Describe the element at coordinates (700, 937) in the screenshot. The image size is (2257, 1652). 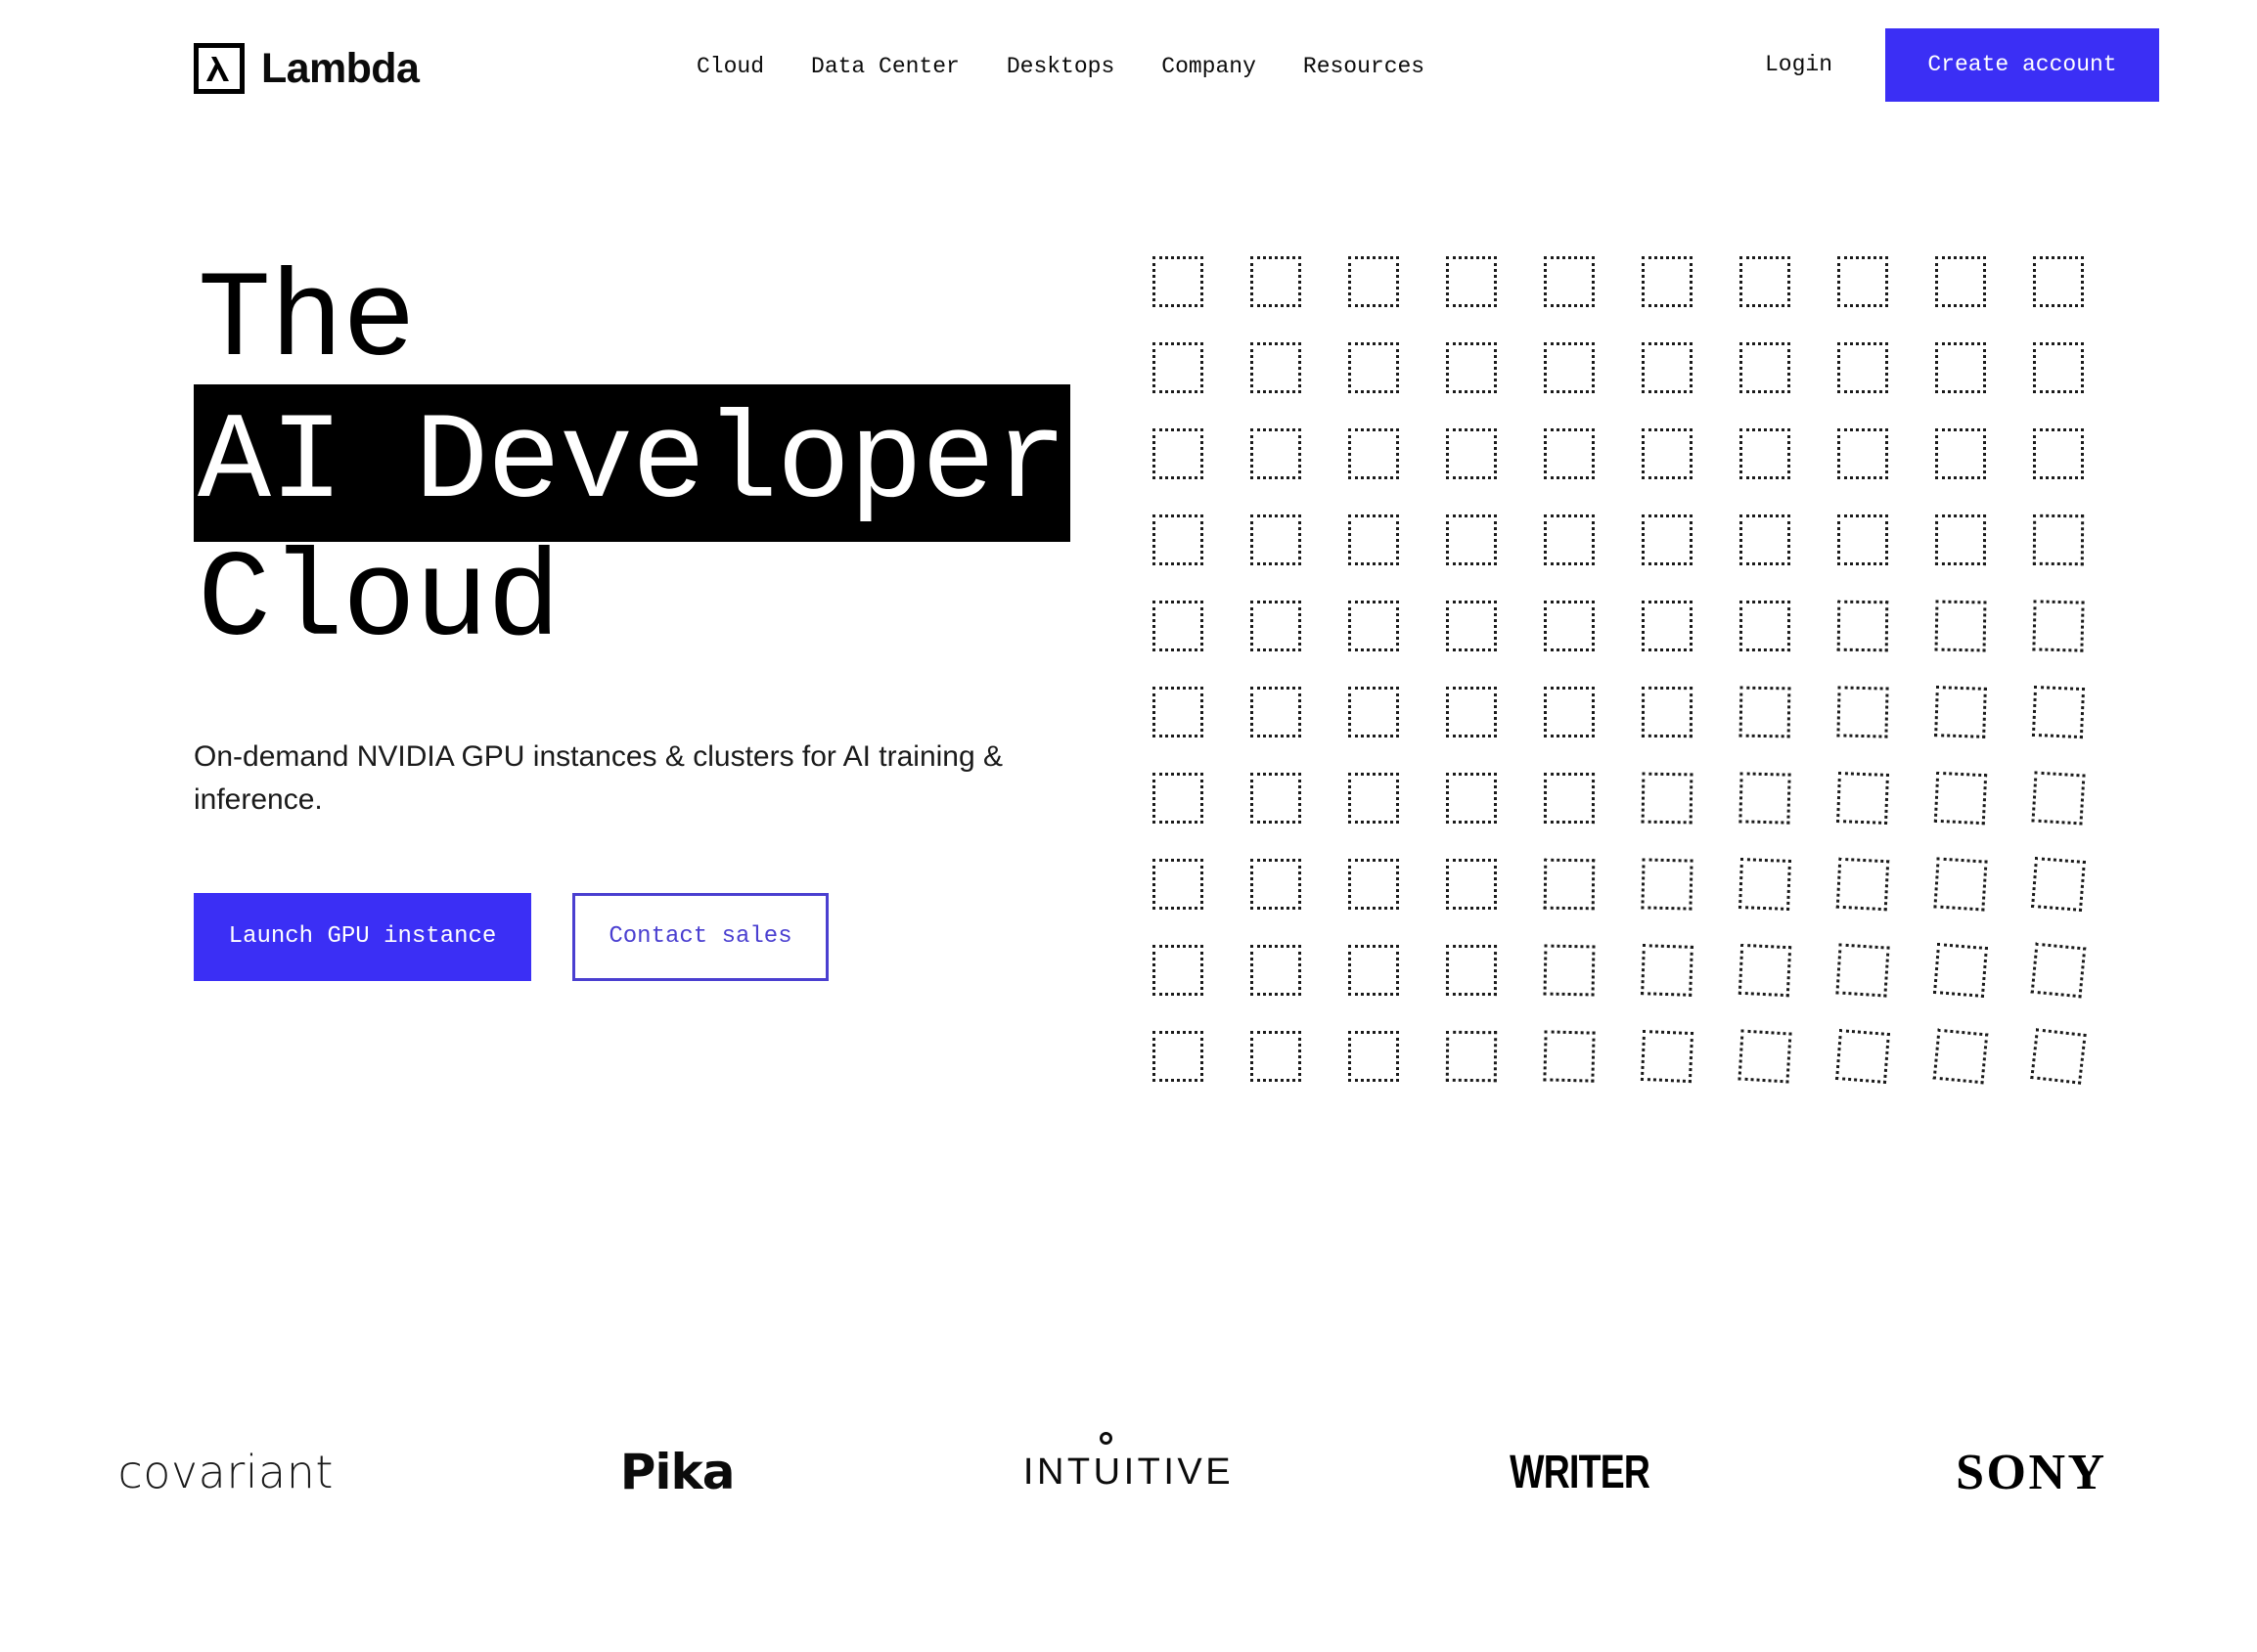
I see `contact-sales-button: Contact sales` at that location.